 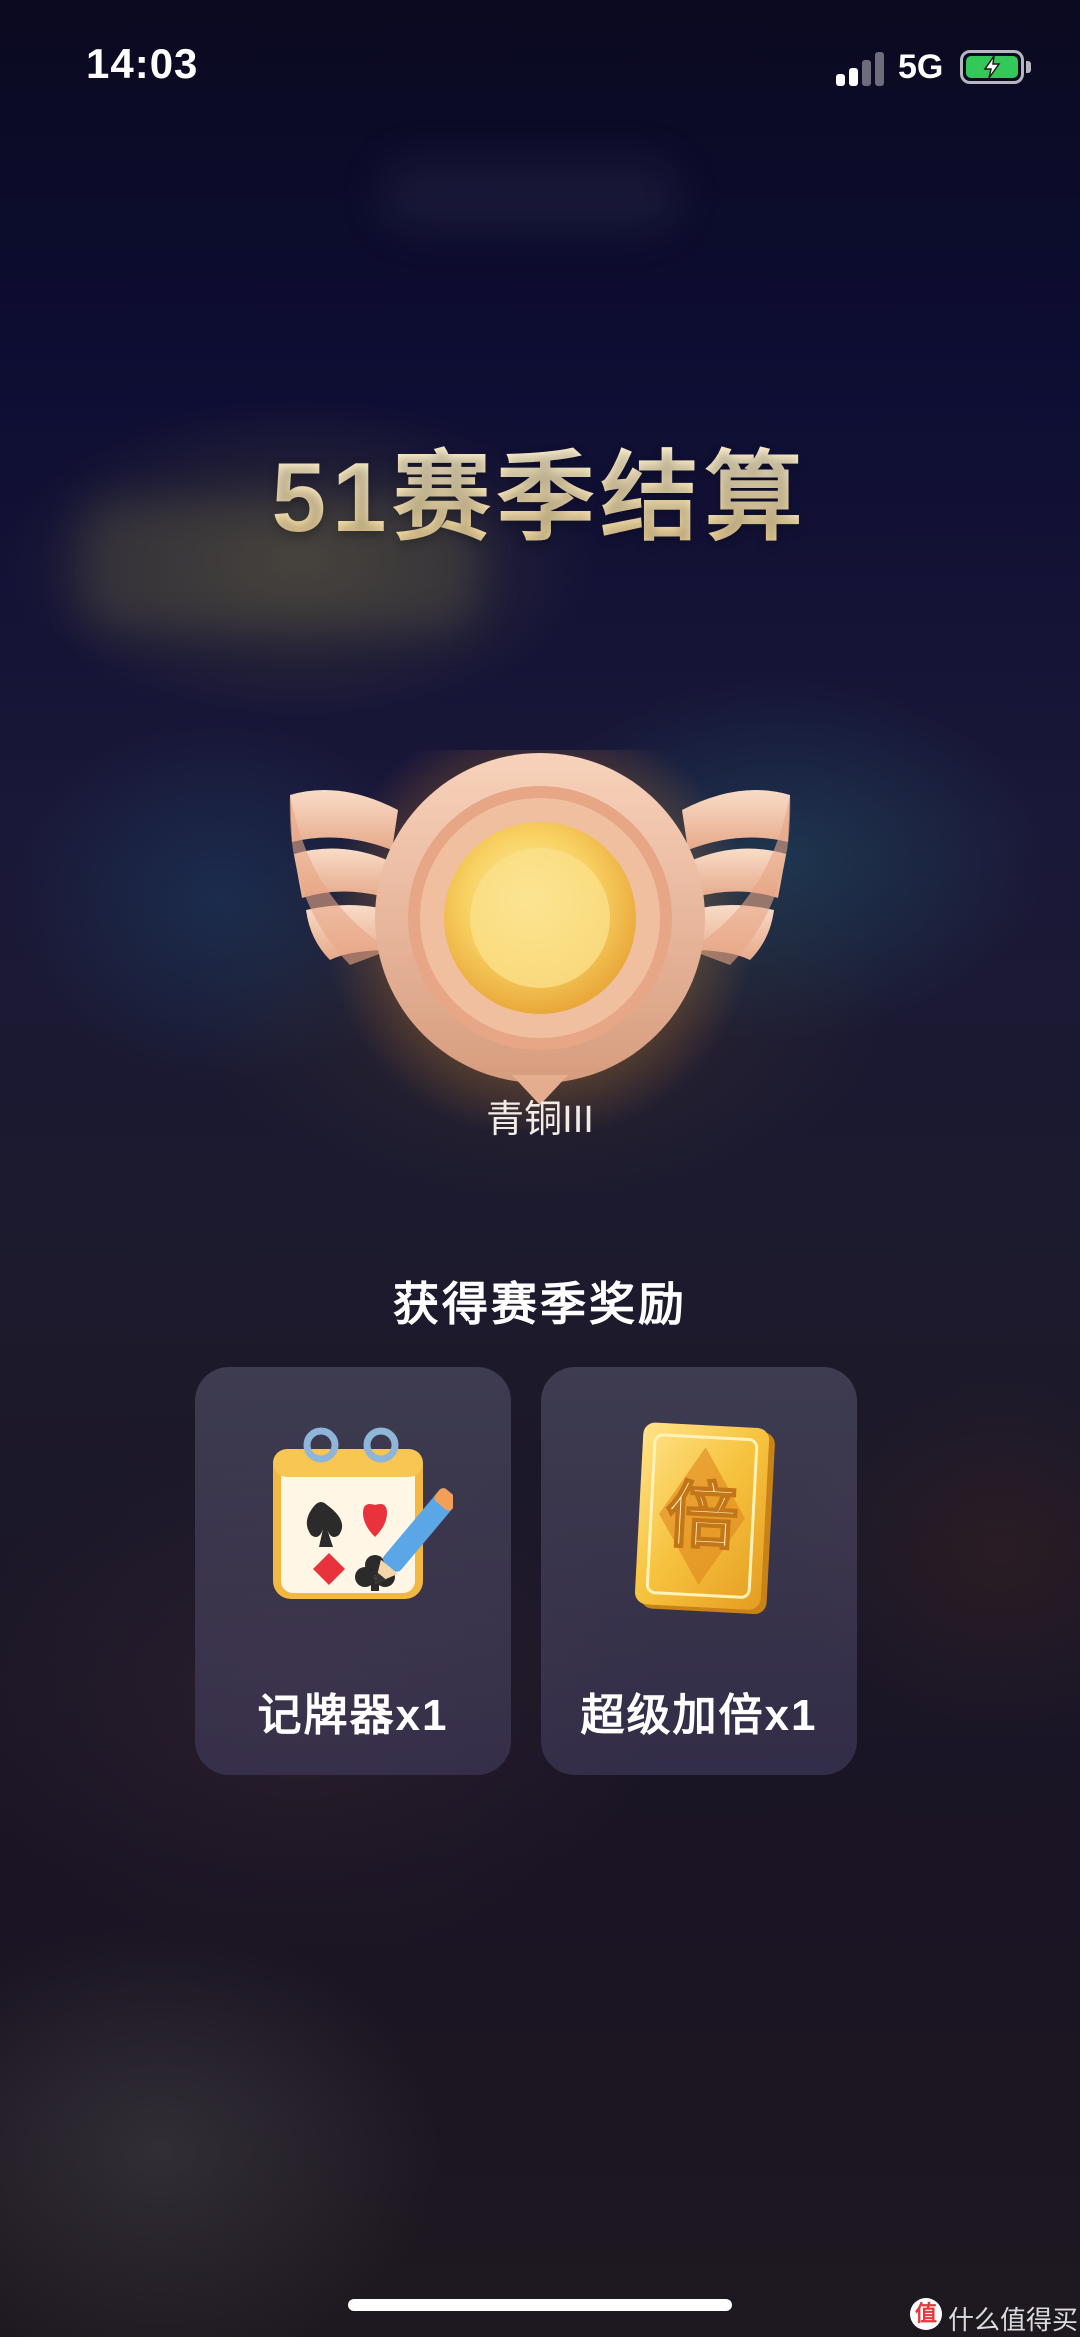 I want to click on status-bar: 14:03 5G, so click(x=540, y=65).